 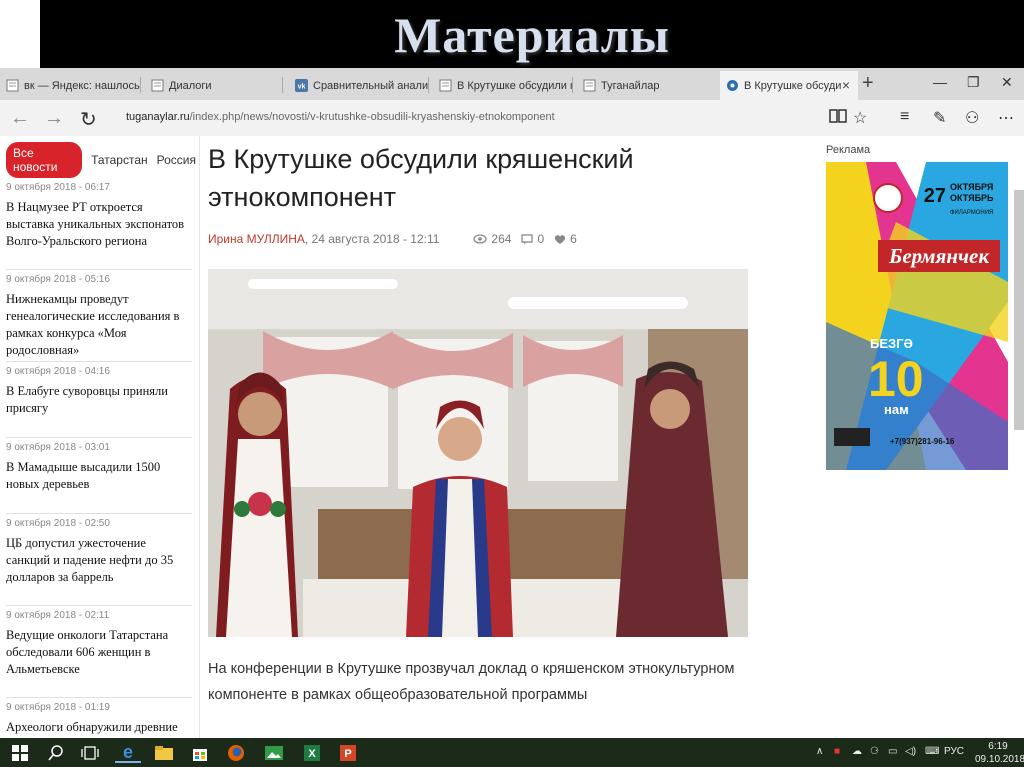 What do you see at coordinates (88, 119) in the screenshot?
I see `refresh-icon: ↻` at bounding box center [88, 119].